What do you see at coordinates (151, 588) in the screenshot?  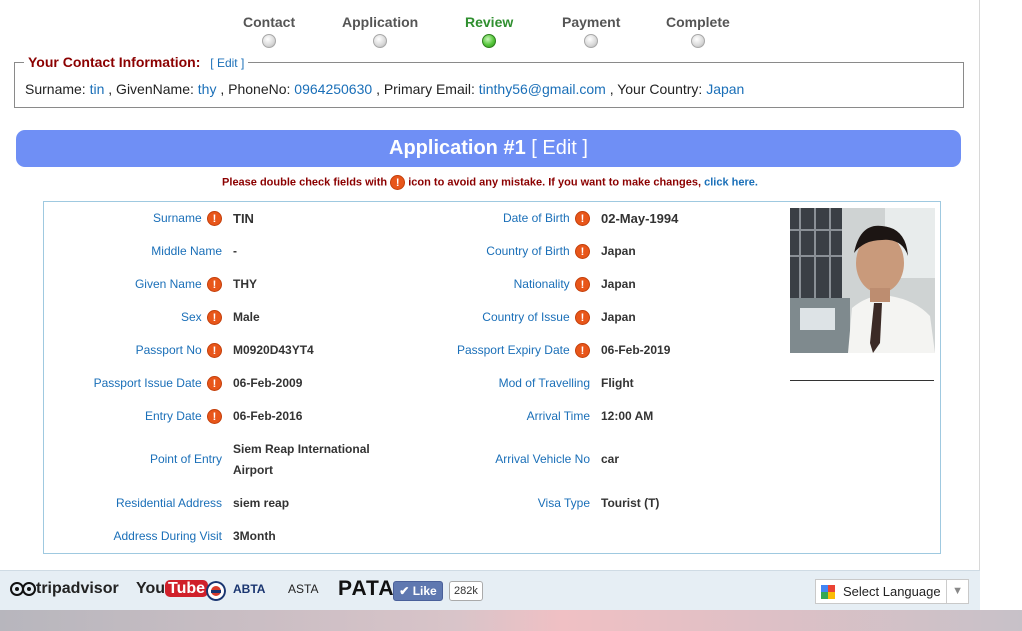 I see `youtube-you-text: You` at bounding box center [151, 588].